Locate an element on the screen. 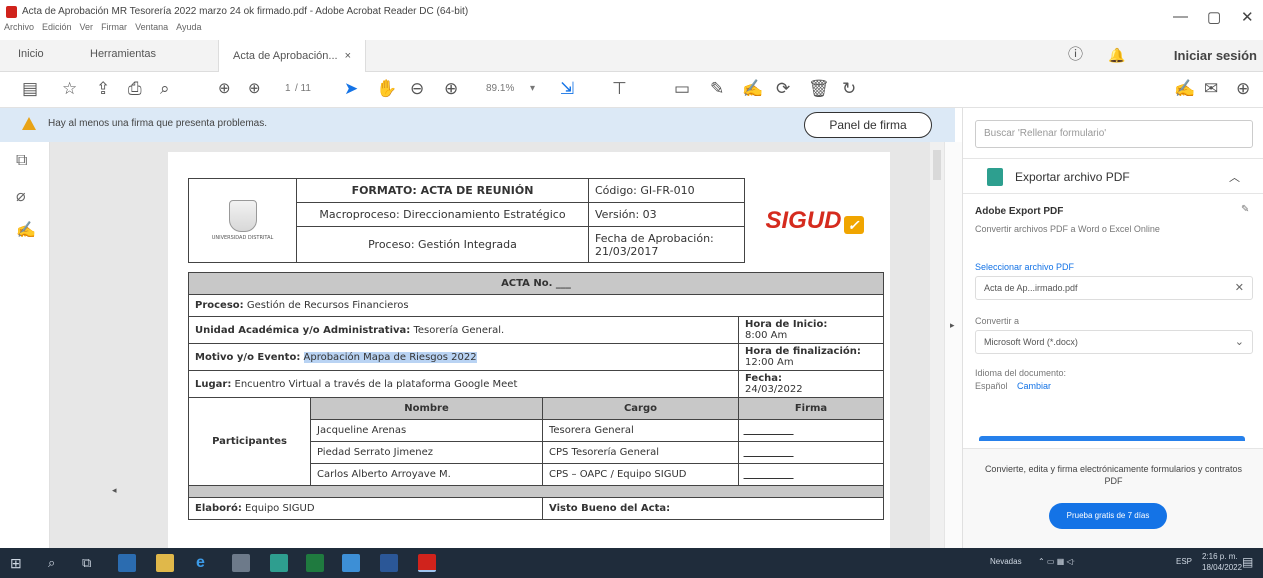 The height and width of the screenshot is (578, 1263). app-taskbar-icon is located at coordinates (241, 563).